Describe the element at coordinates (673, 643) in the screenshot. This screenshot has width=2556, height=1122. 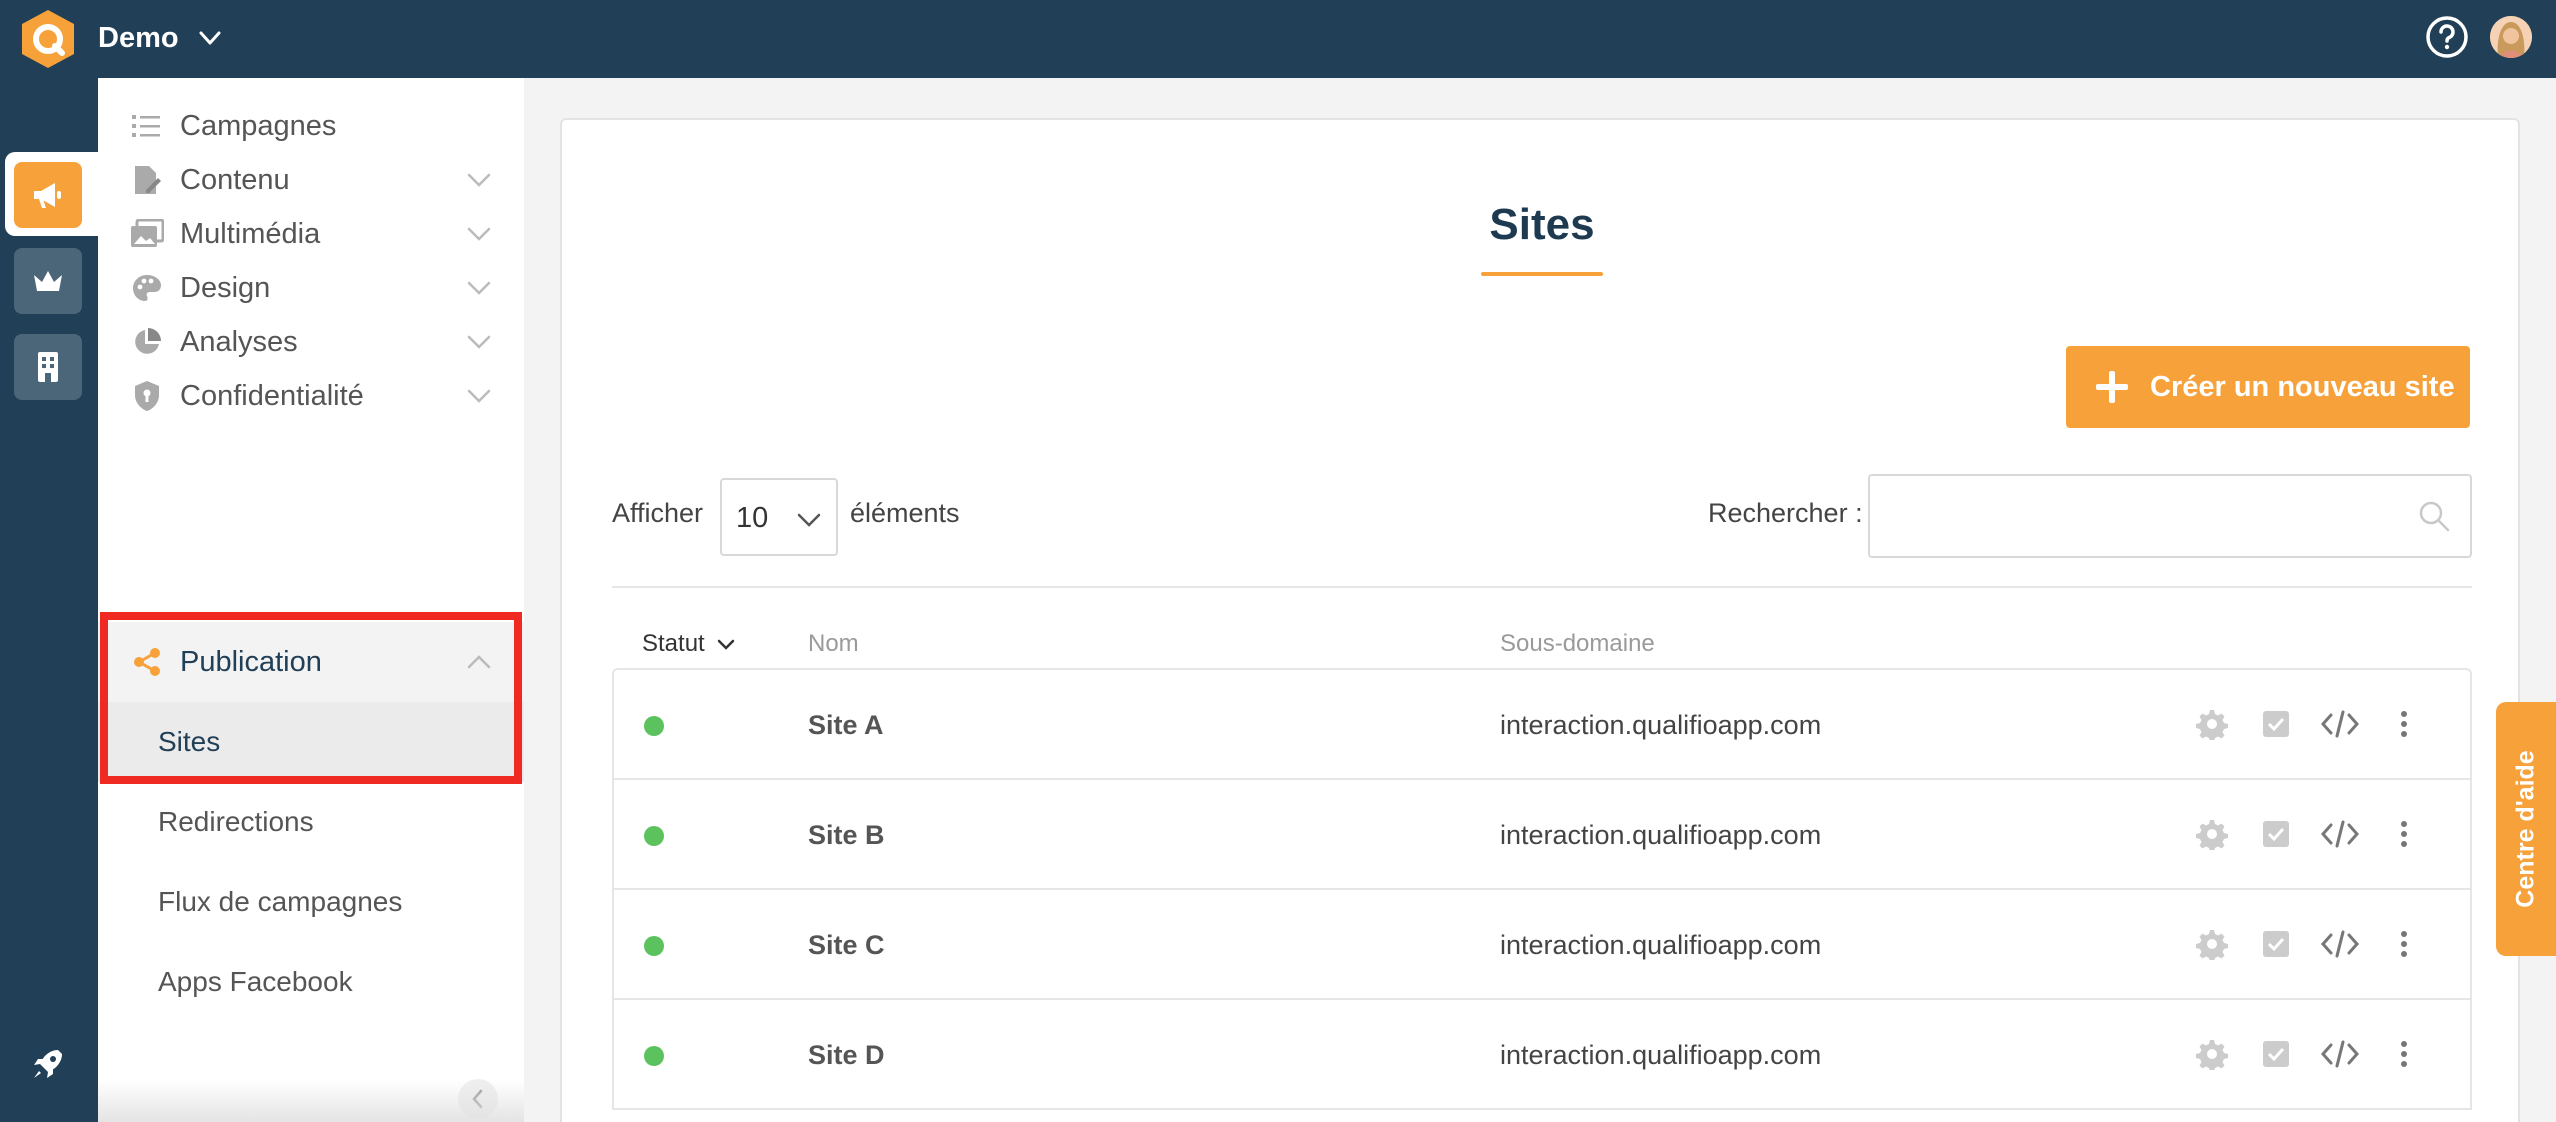
I see `column-header-label: Statut` at that location.